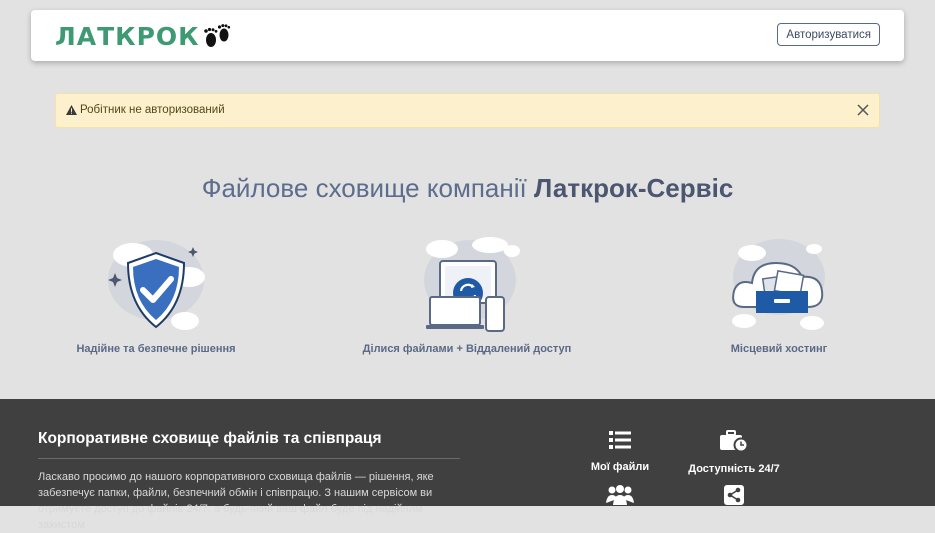 Image resolution: width=935 pixels, height=533 pixels. I want to click on shield-check-icon, so click(156, 285).